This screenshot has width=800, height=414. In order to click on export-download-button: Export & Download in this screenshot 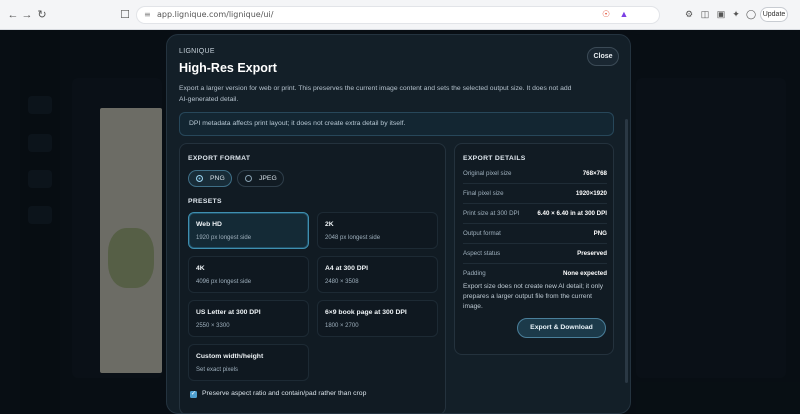, I will do `click(561, 328)`.